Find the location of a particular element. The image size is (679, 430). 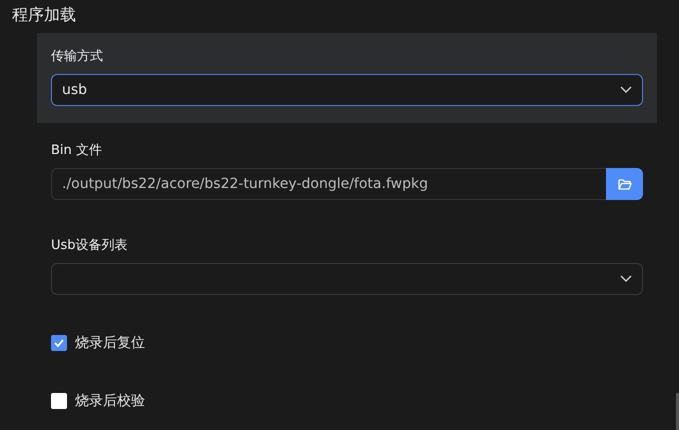

usb-device-select is located at coordinates (347, 279).